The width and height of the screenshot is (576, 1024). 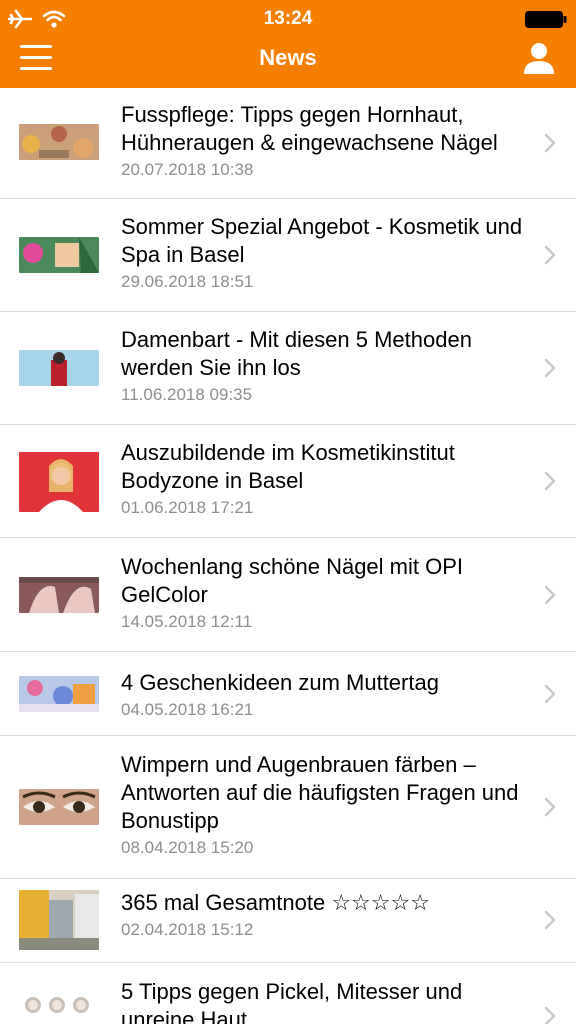 I want to click on news-date: 04.05.2018 16:21, so click(x=187, y=709).